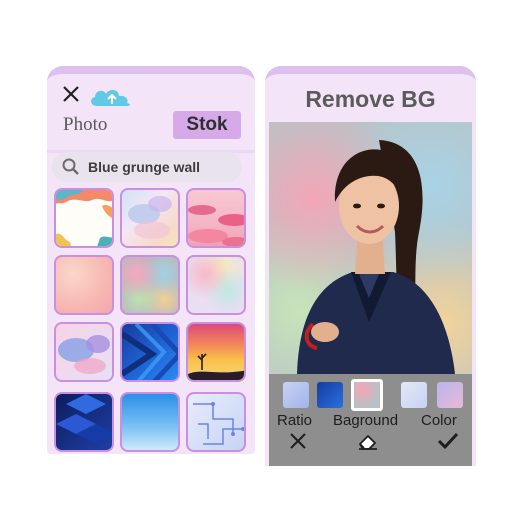  Describe the element at coordinates (365, 420) in the screenshot. I see `tool-label-background: Baground` at that location.